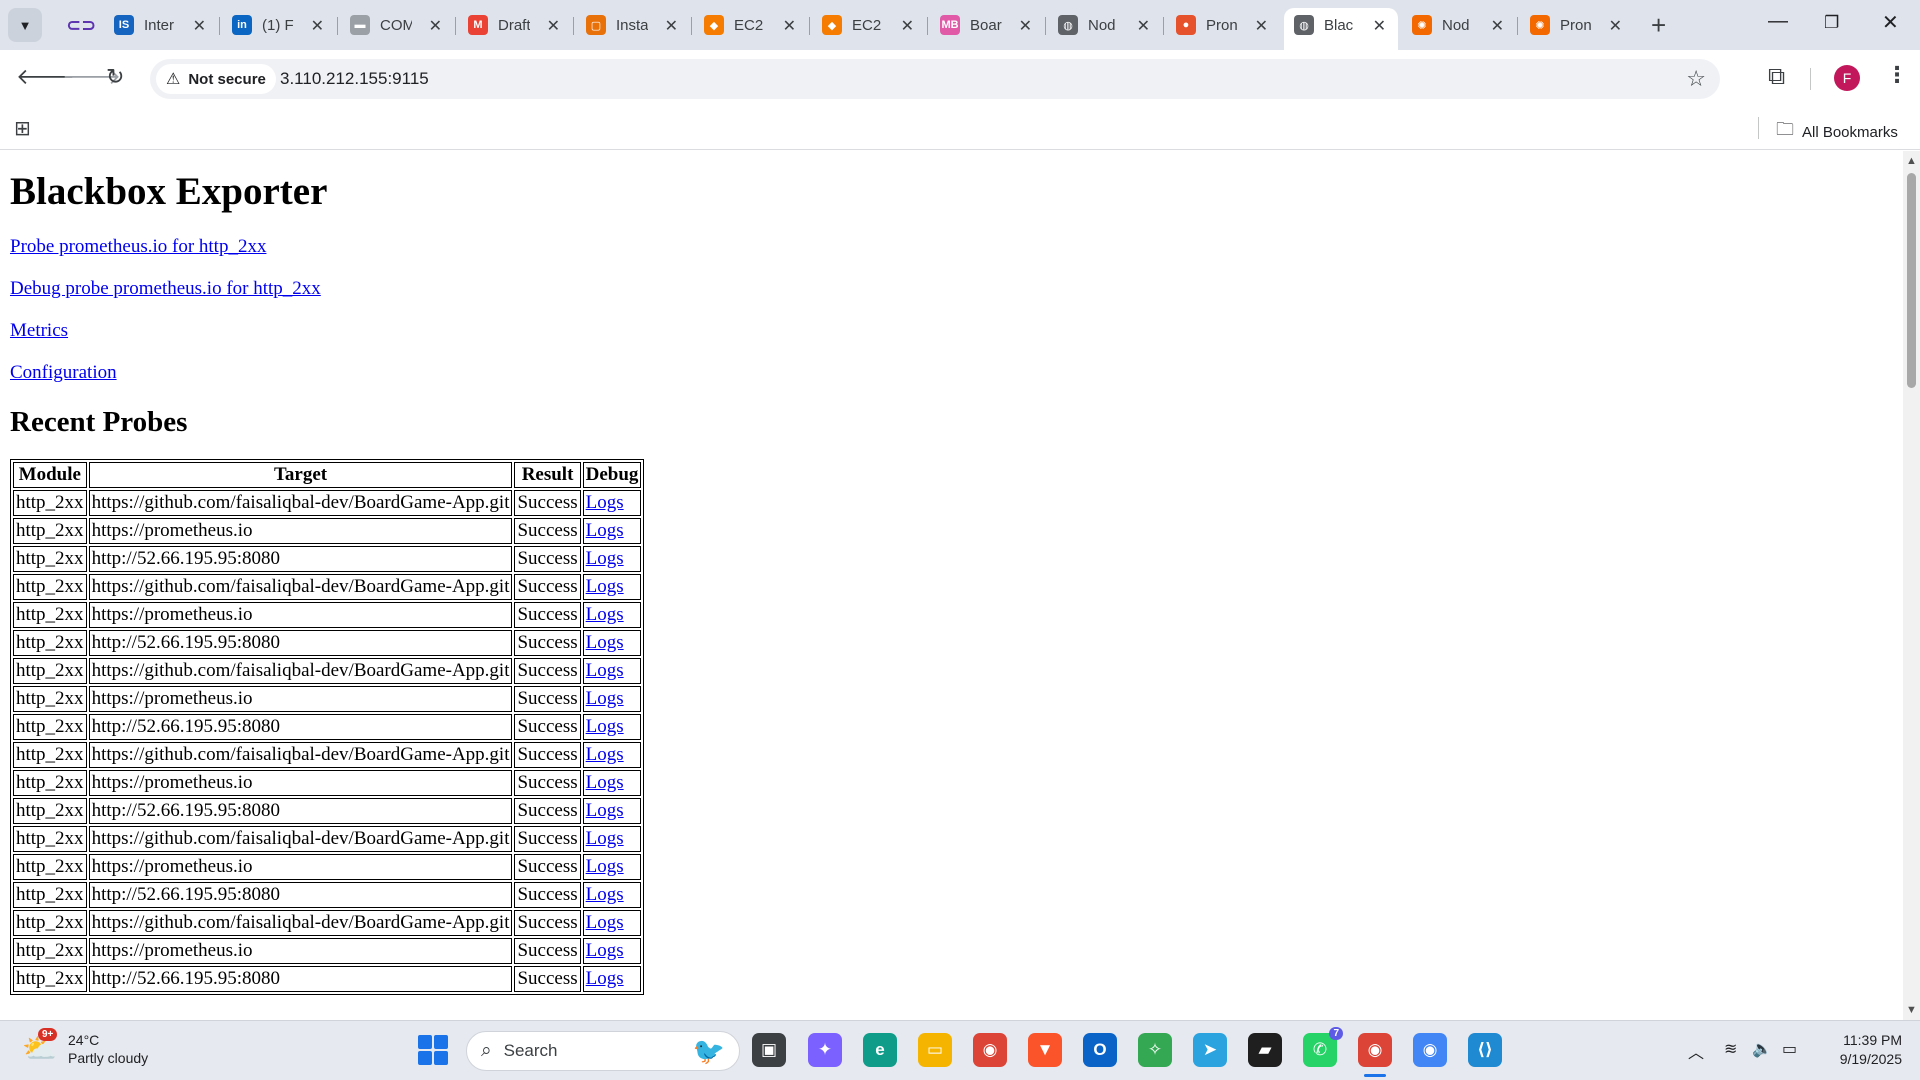  What do you see at coordinates (1375, 1055) in the screenshot?
I see `chrome-profile-icon: ◉` at bounding box center [1375, 1055].